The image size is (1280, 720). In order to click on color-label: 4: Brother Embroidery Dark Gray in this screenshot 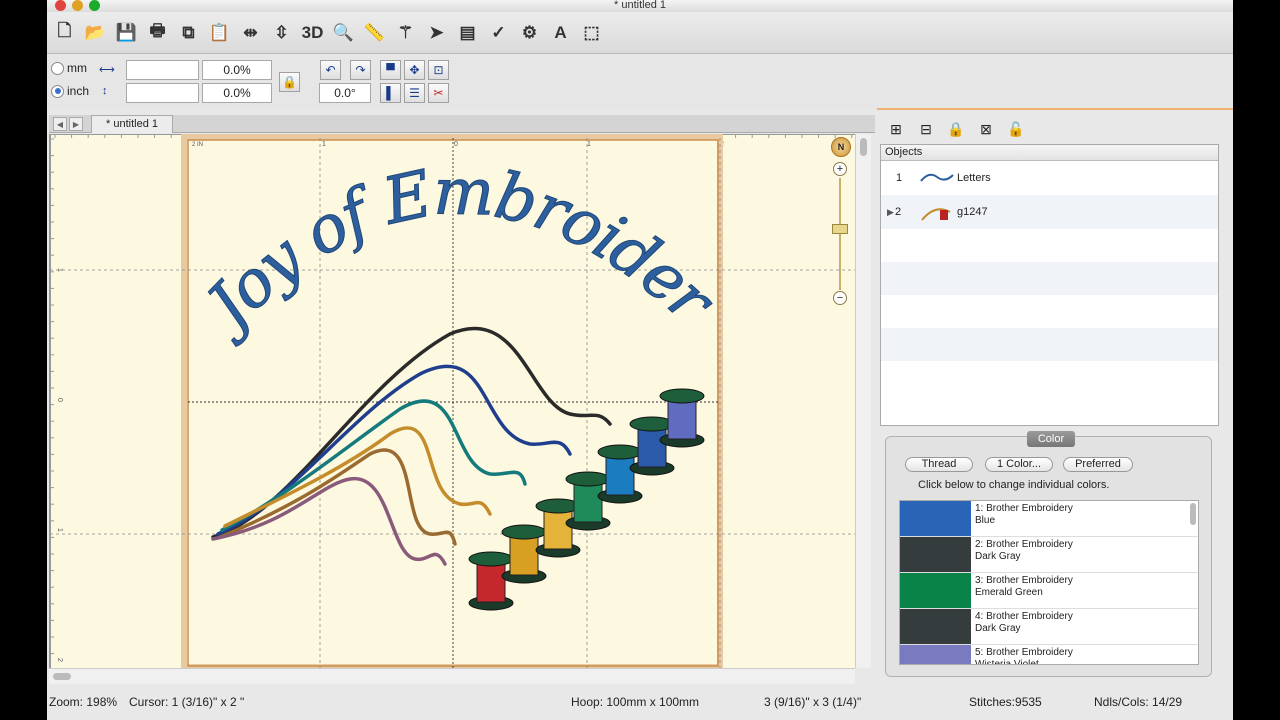, I will do `click(1022, 626)`.